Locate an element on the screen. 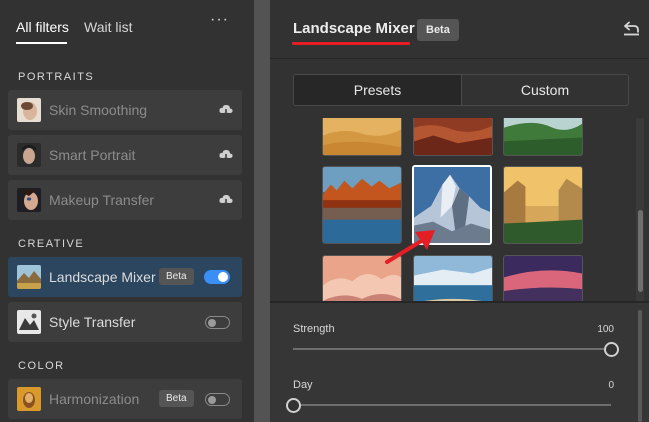  smart-portrait-thumbnail is located at coordinates (29, 155).